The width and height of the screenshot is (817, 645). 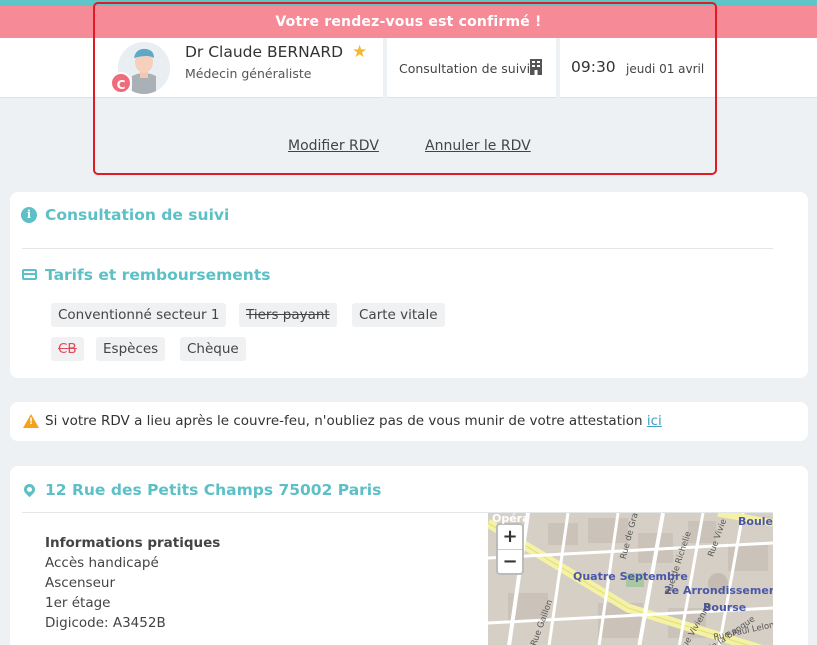 I want to click on chip-carte-vitale: Carte vitale, so click(x=398, y=315).